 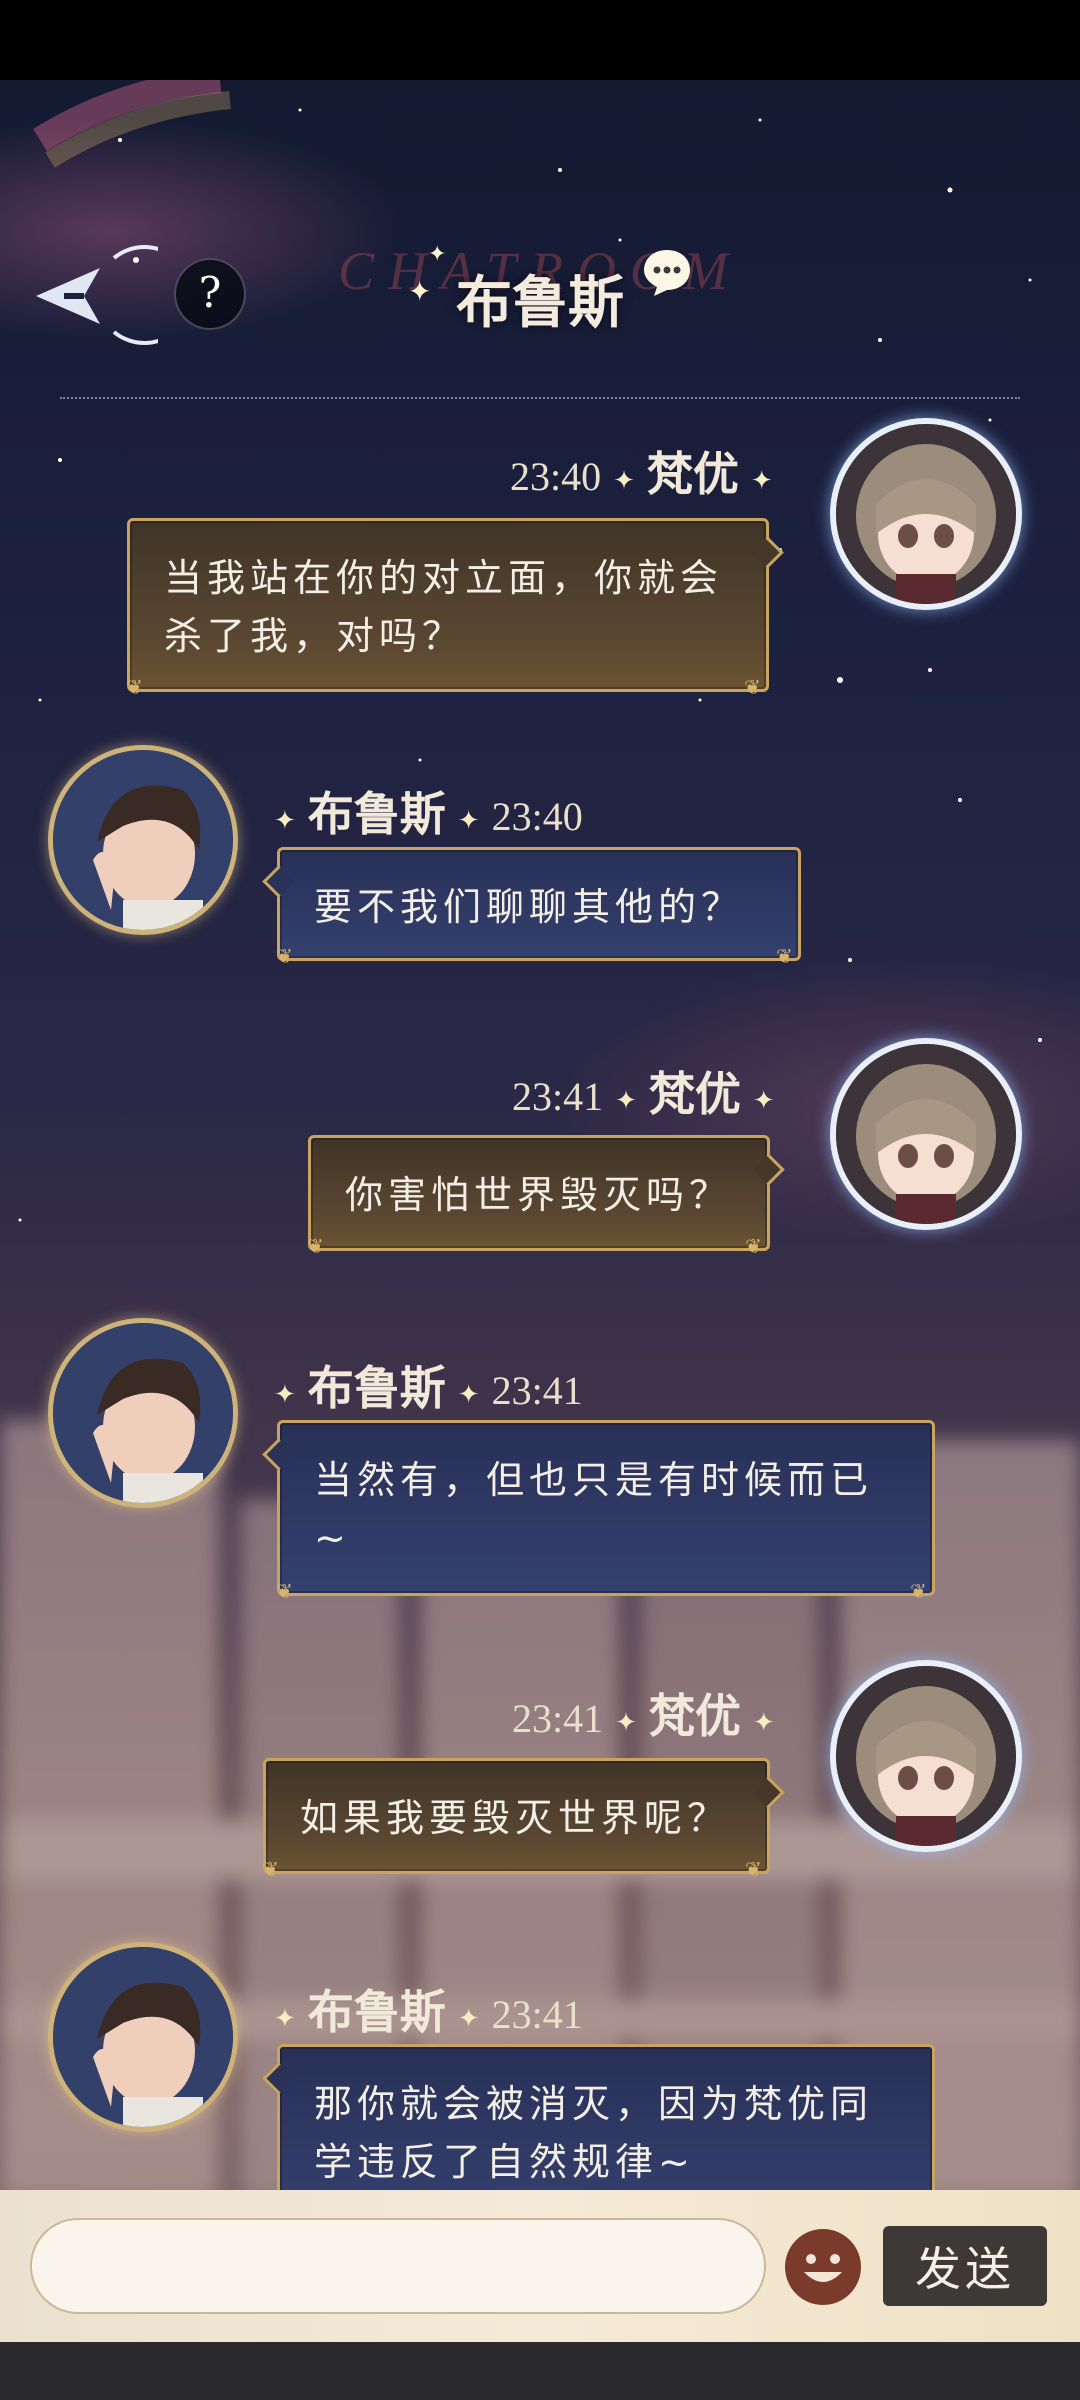 I want to click on system-navigation-bar, so click(x=540, y=2371).